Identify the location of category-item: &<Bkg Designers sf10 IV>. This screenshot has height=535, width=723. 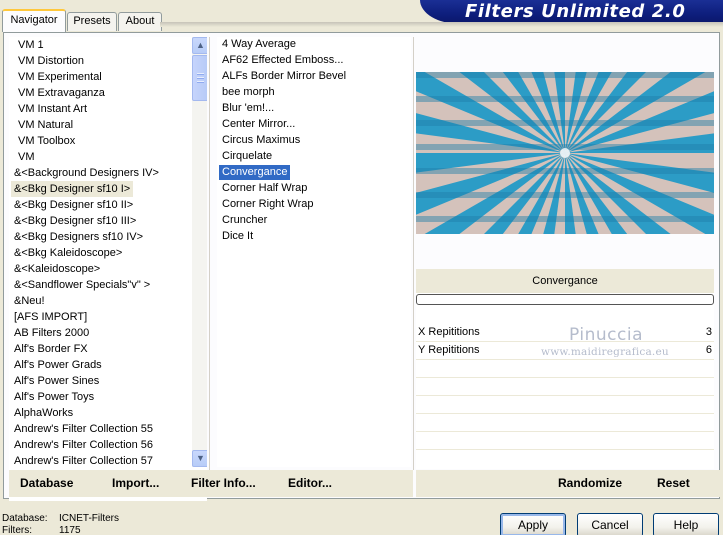
(78, 237).